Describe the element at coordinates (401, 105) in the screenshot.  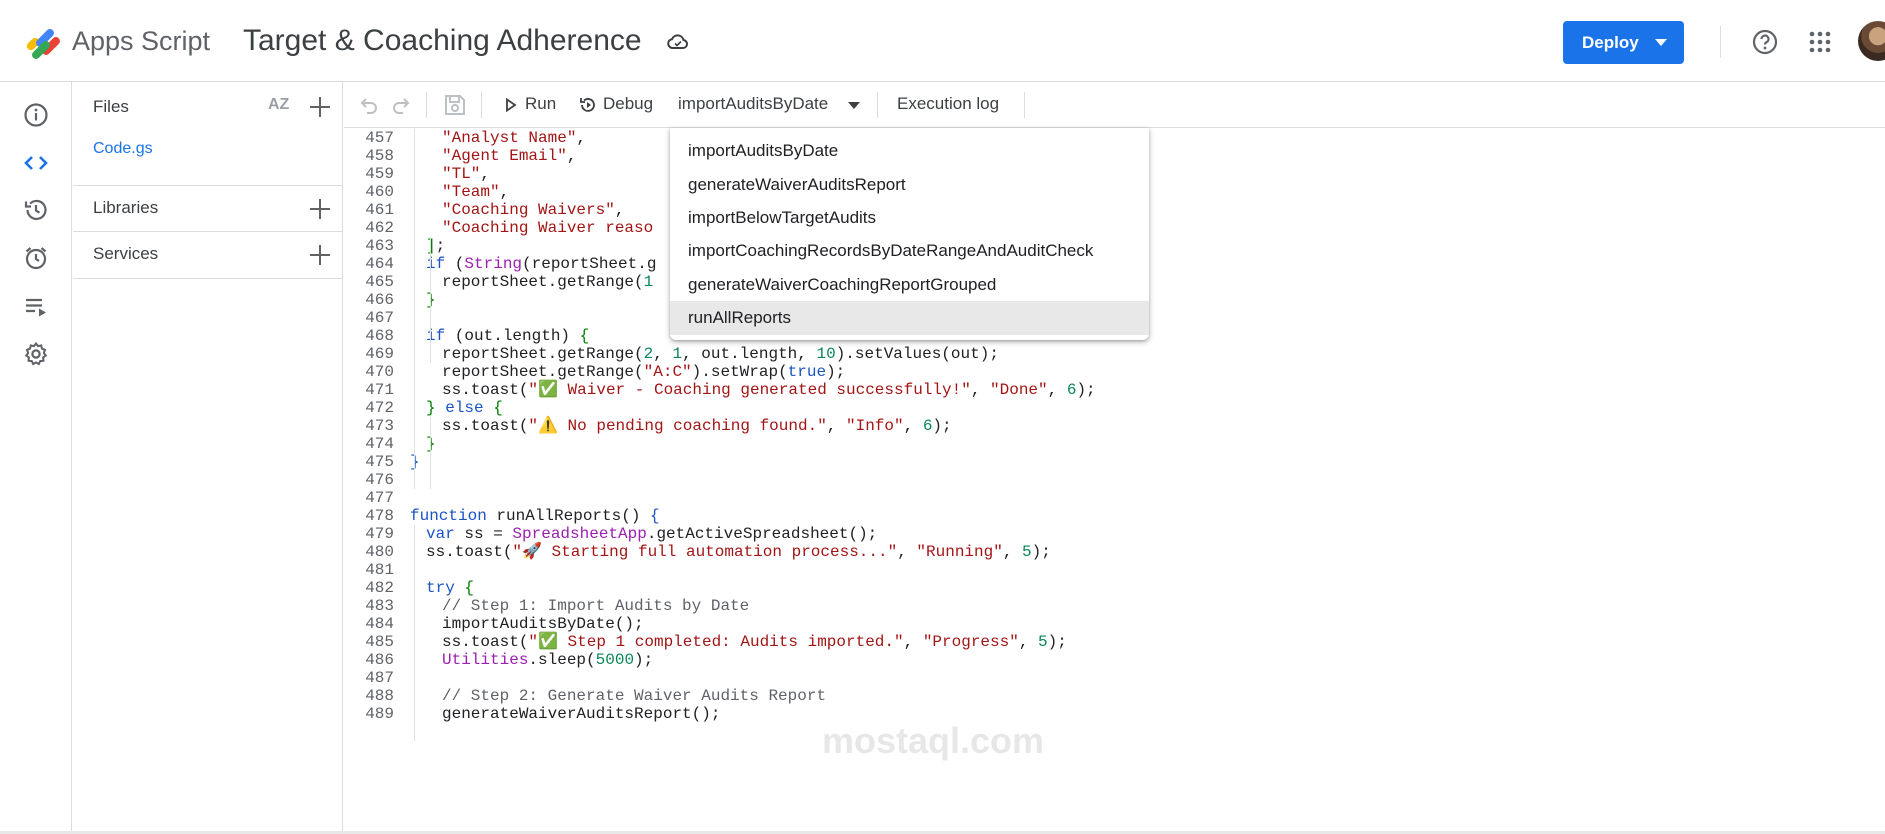
I see `redo-icon` at that location.